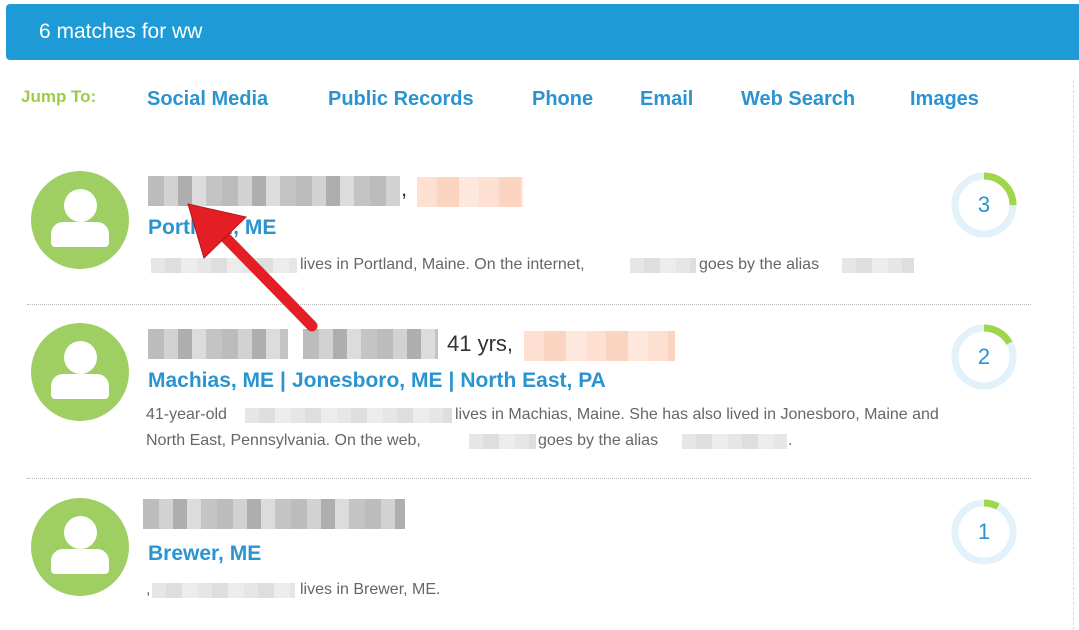  I want to click on match-score-value: 2, so click(984, 356).